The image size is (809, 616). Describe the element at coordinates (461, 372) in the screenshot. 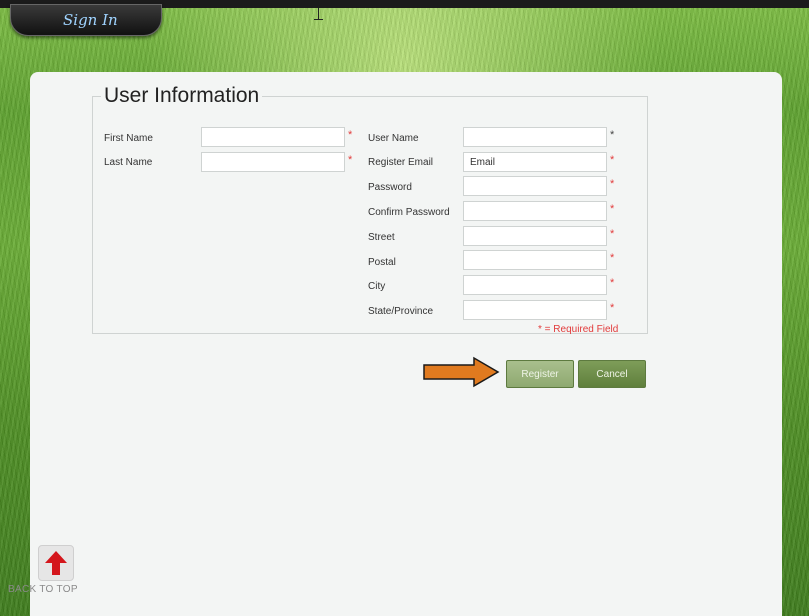

I see `right-arrow-icon` at that location.